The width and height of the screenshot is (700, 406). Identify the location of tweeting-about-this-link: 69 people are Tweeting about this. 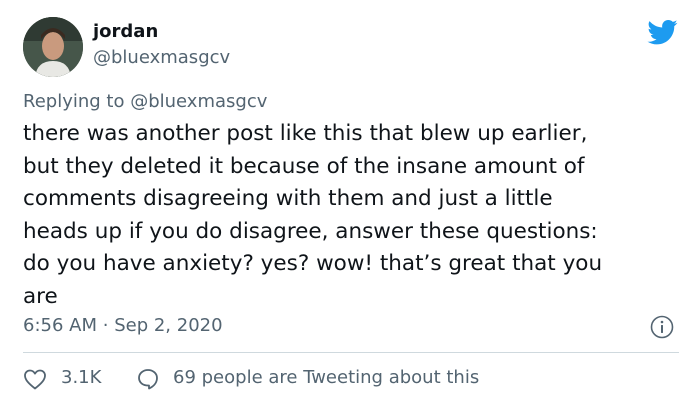
(326, 378).